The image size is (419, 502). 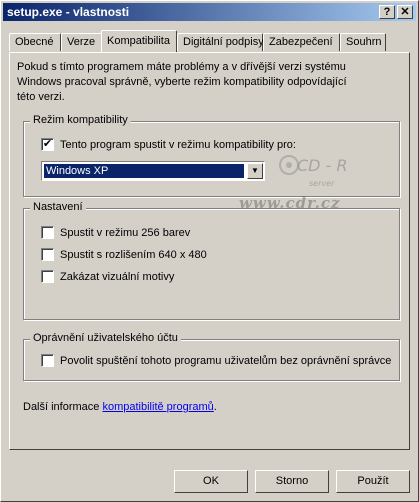 I want to click on option-disable-themes-label: Zakázat vizuální motivy, so click(x=117, y=276).